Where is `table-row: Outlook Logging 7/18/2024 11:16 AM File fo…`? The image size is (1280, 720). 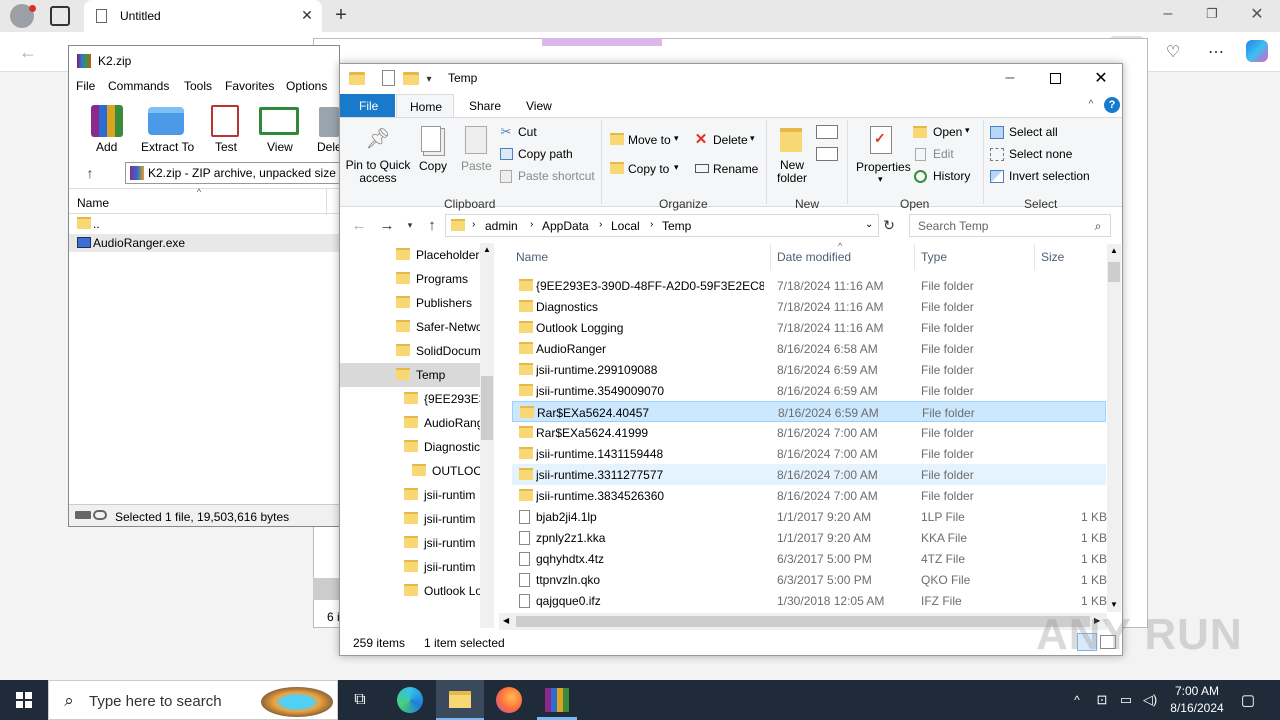
table-row: Outlook Logging 7/18/2024 11:16 AM File fo… is located at coordinates (809, 327).